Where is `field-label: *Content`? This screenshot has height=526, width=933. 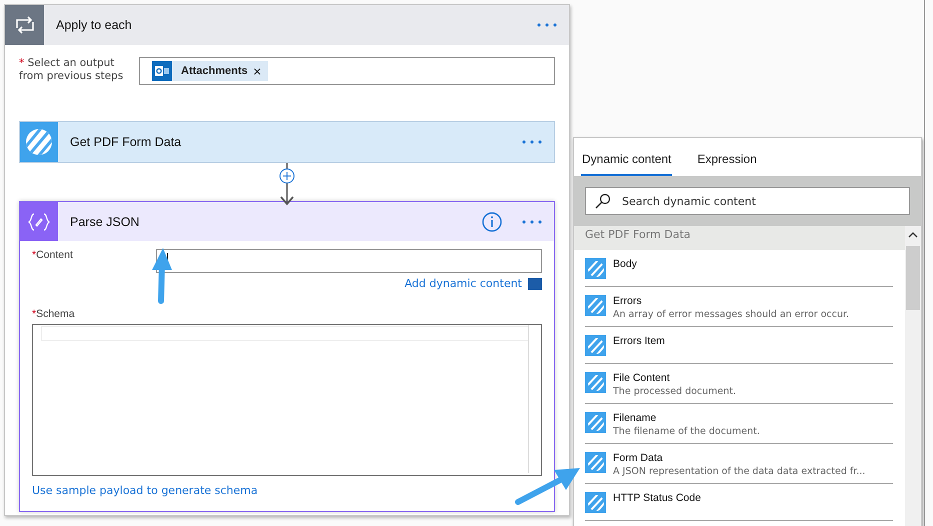 field-label: *Content is located at coordinates (53, 255).